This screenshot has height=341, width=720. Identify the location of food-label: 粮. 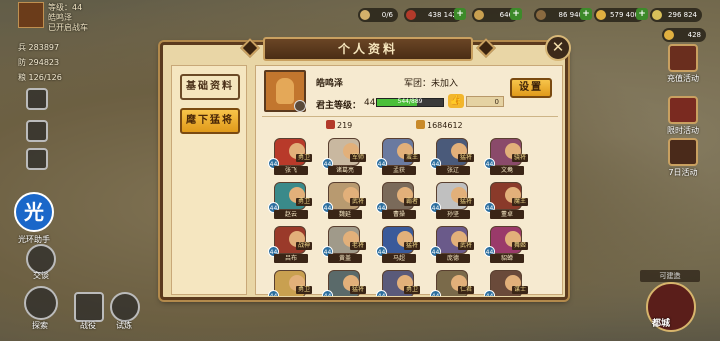
(22, 77).